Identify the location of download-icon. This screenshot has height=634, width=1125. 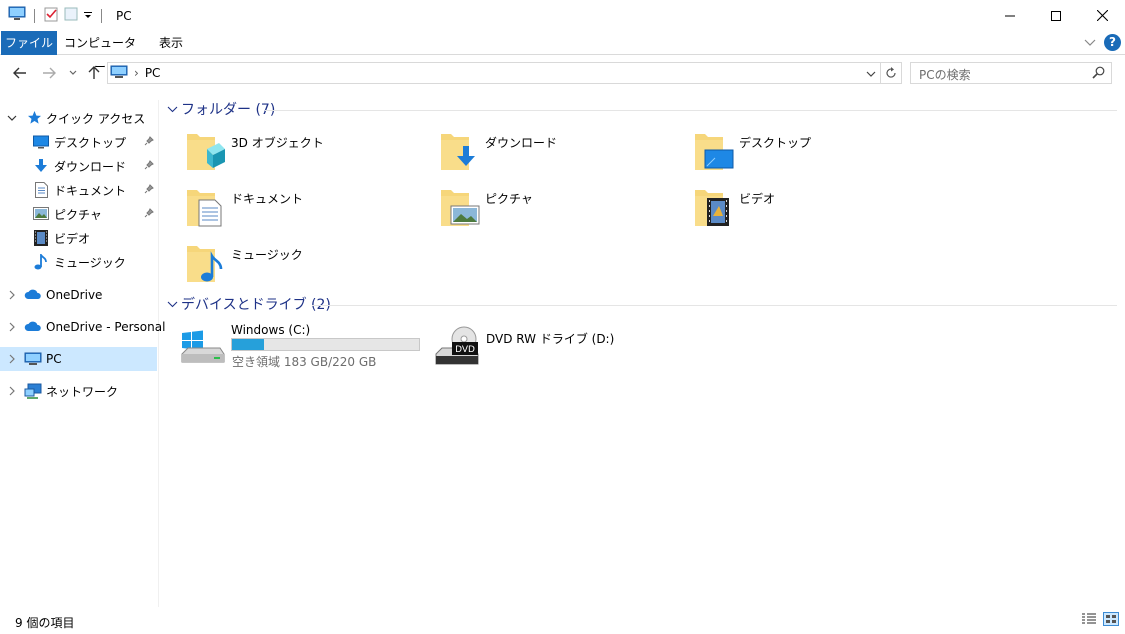
(41, 167).